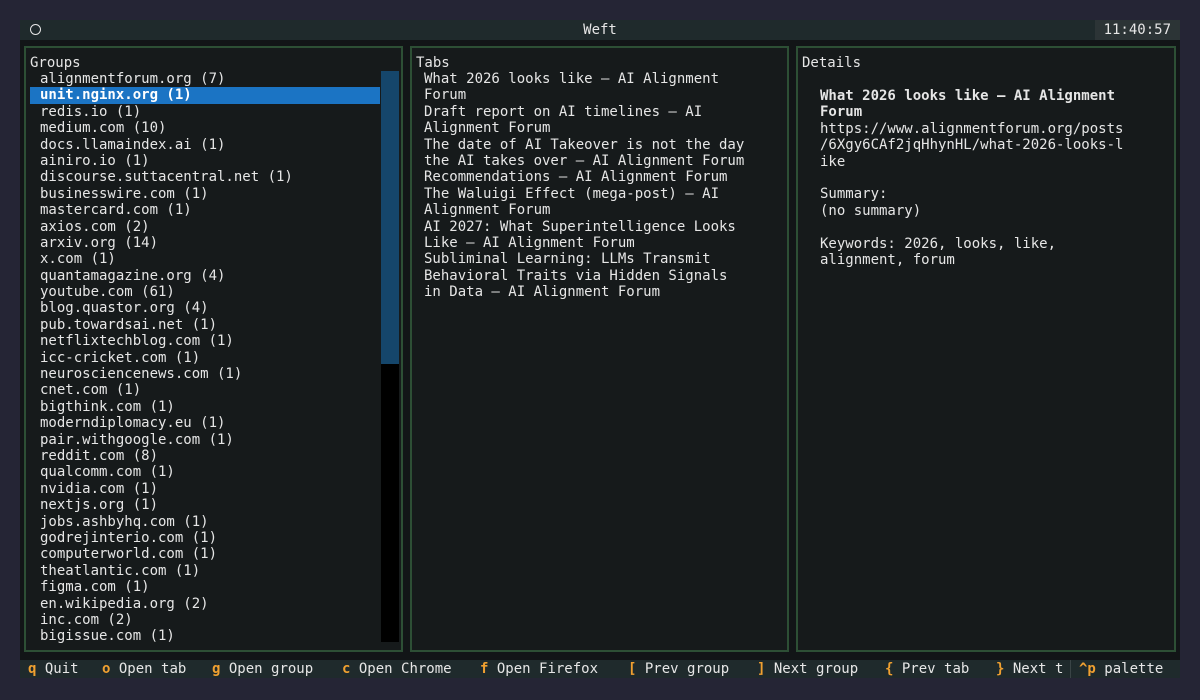 The image size is (1200, 700). I want to click on tabs-panel-title: Tabs, so click(433, 63).